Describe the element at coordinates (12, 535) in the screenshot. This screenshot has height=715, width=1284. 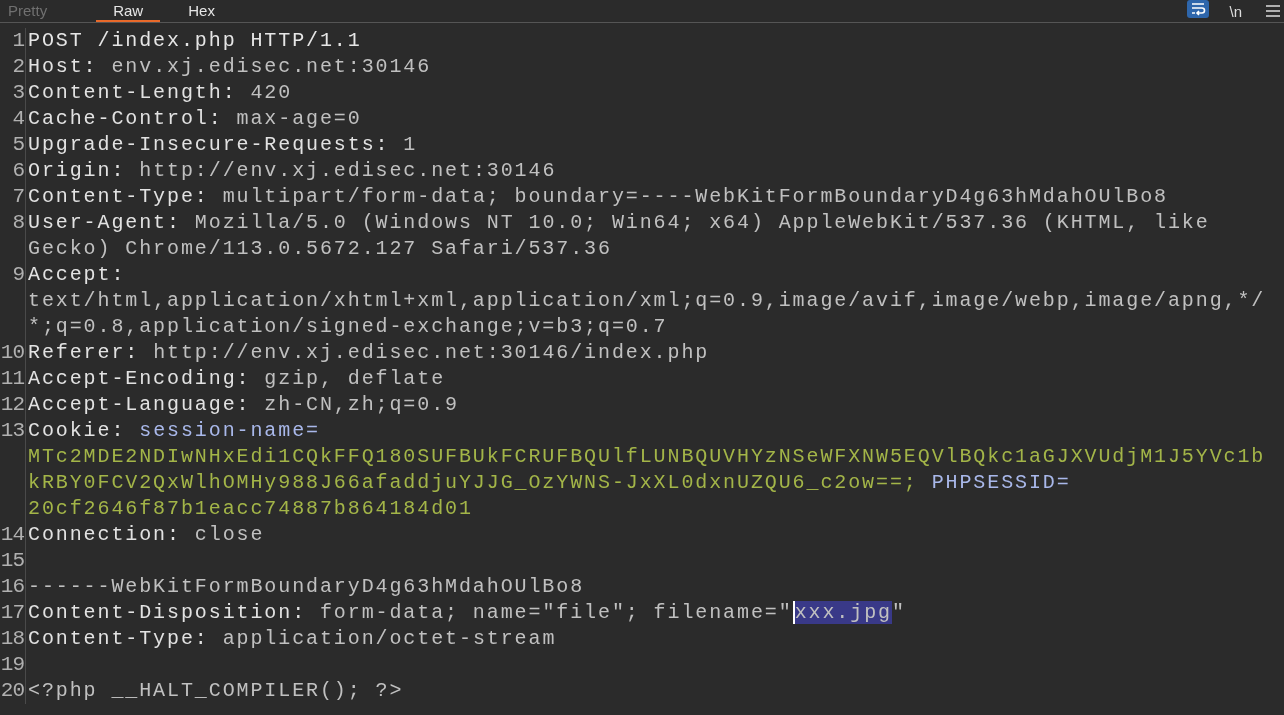
I see `line-number: 14` at that location.